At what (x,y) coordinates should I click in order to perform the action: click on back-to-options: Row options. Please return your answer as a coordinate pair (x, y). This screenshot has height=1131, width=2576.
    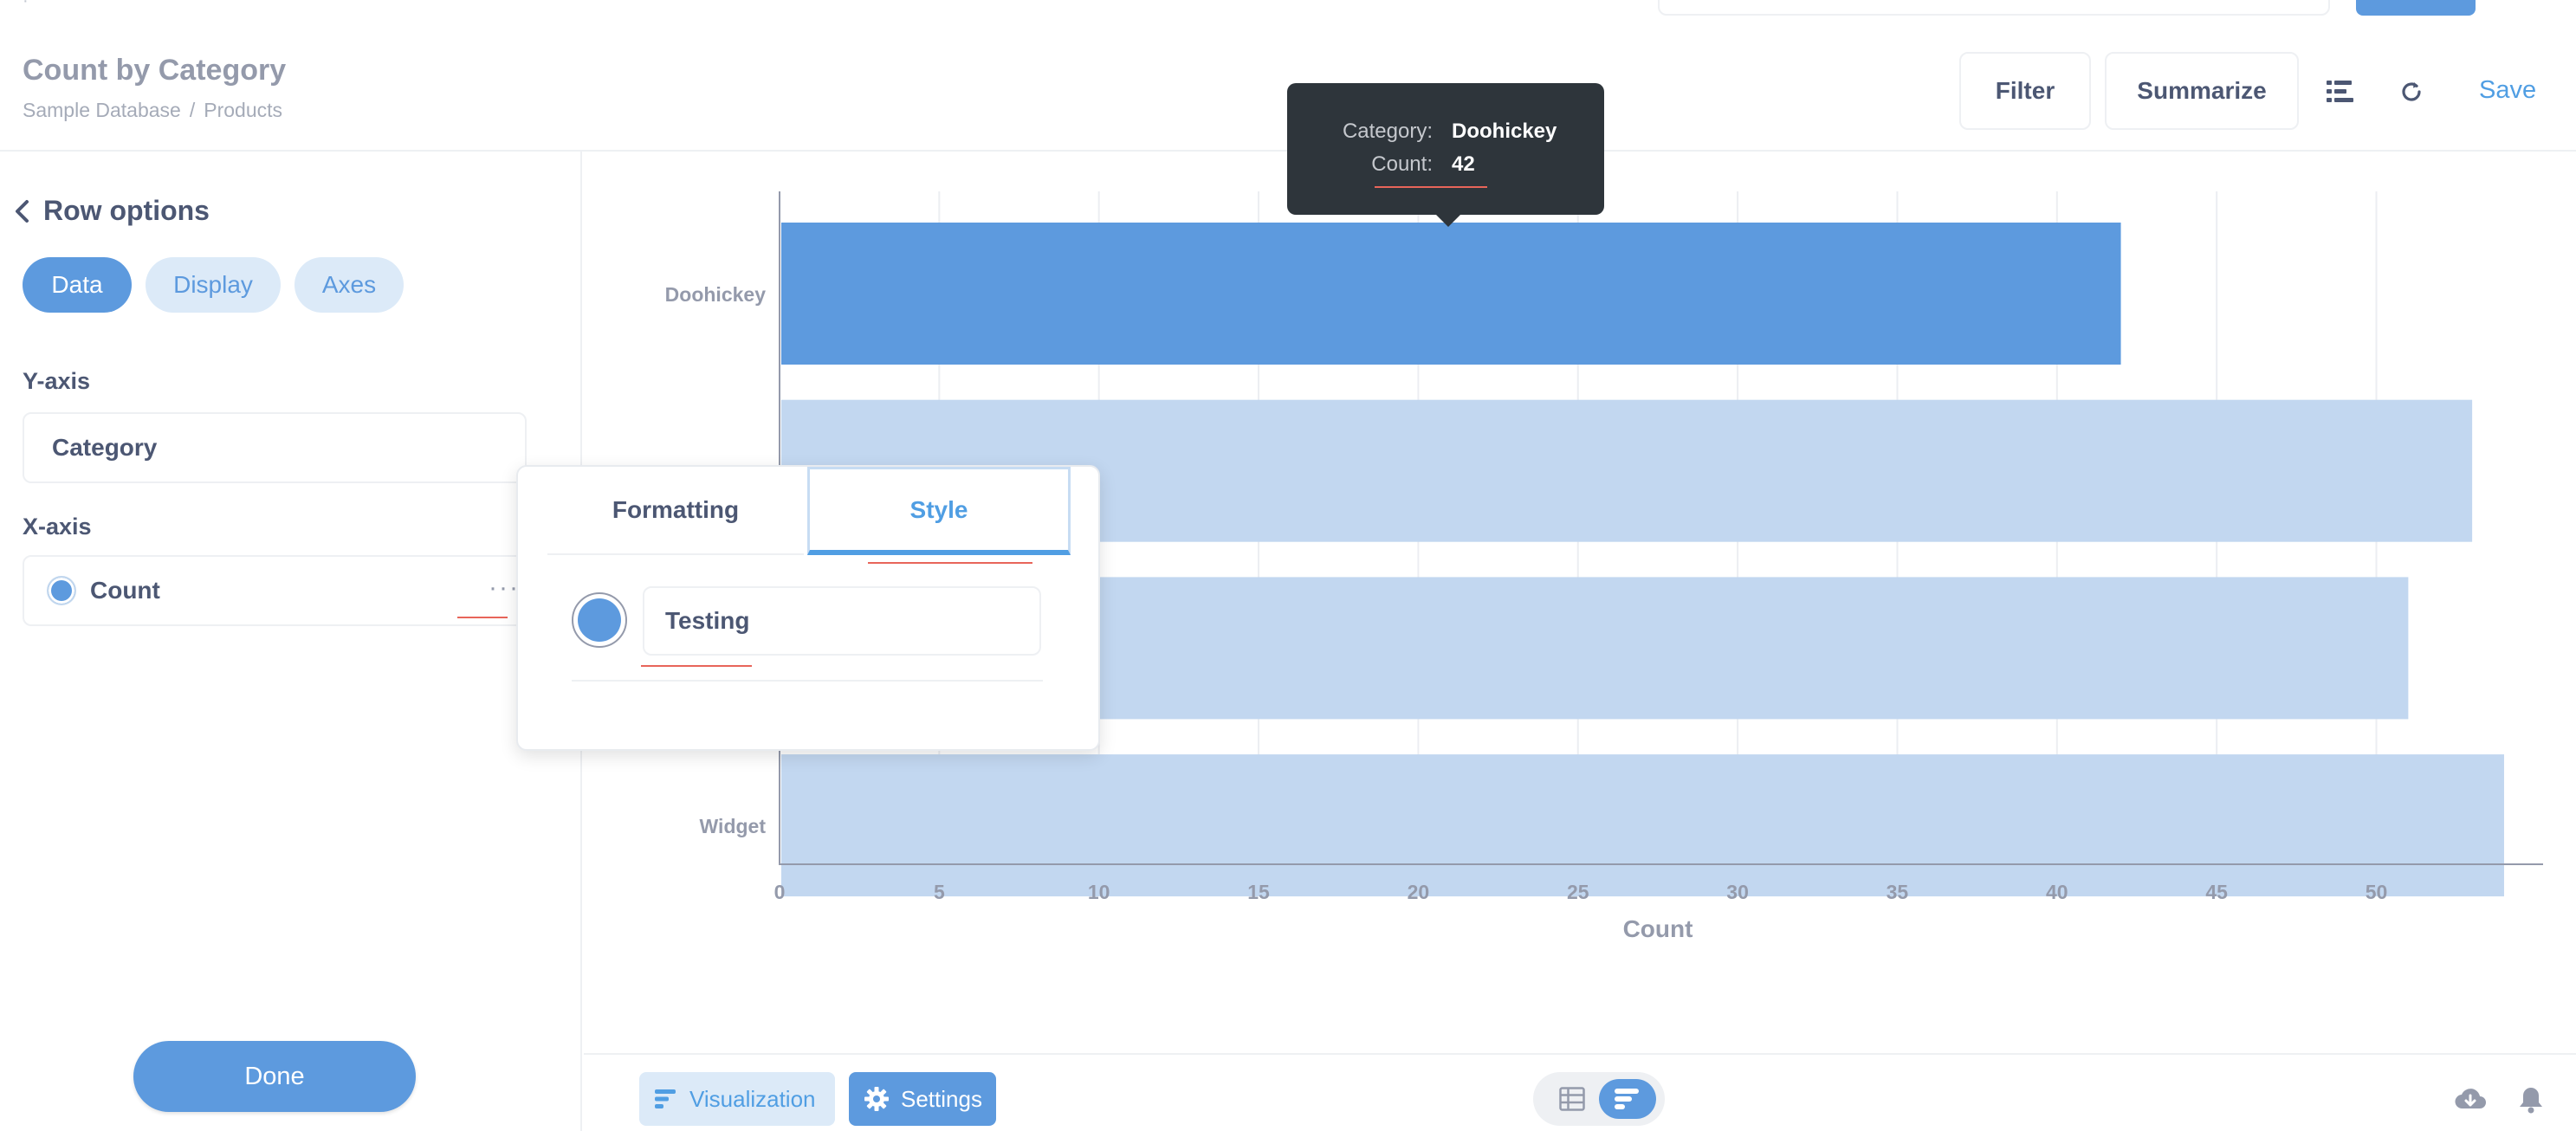
    Looking at the image, I should click on (111, 211).